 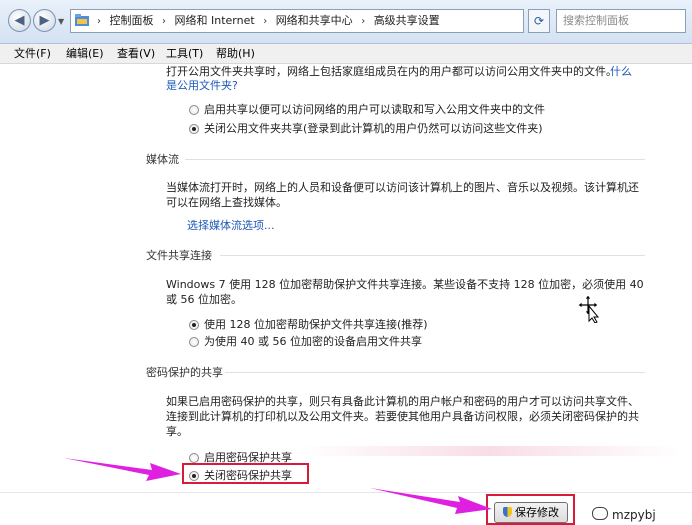 I want to click on search-input: 搜索控制面板, so click(x=621, y=21).